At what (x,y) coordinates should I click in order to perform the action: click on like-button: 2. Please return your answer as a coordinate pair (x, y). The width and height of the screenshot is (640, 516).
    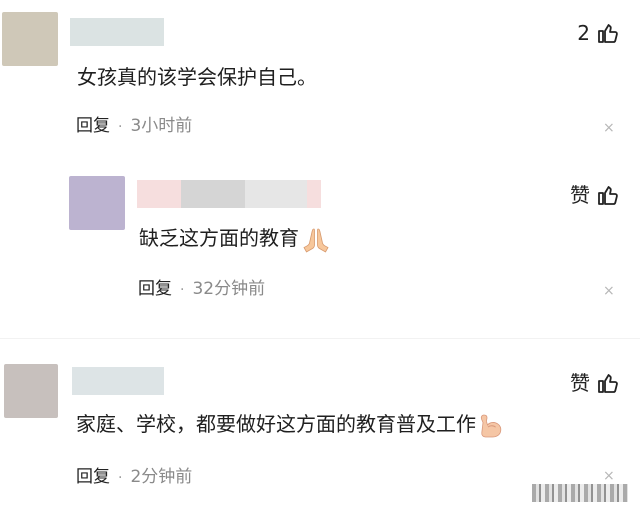
    Looking at the image, I should click on (598, 33).